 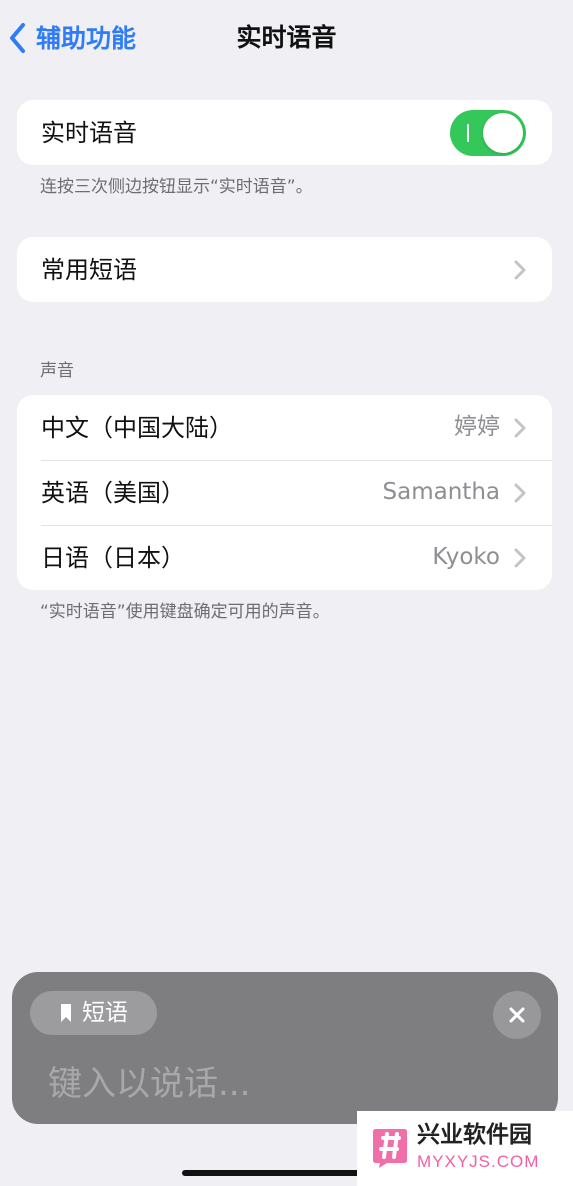 I want to click on logo-icon, so click(x=390, y=1148).